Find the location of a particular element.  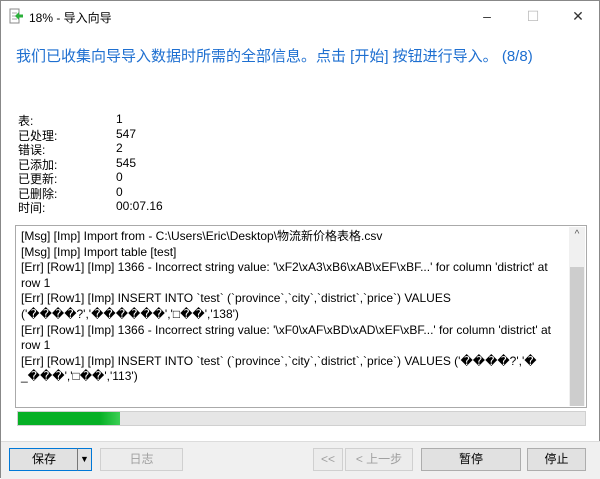

stat-value-added: 545 is located at coordinates (126, 162).